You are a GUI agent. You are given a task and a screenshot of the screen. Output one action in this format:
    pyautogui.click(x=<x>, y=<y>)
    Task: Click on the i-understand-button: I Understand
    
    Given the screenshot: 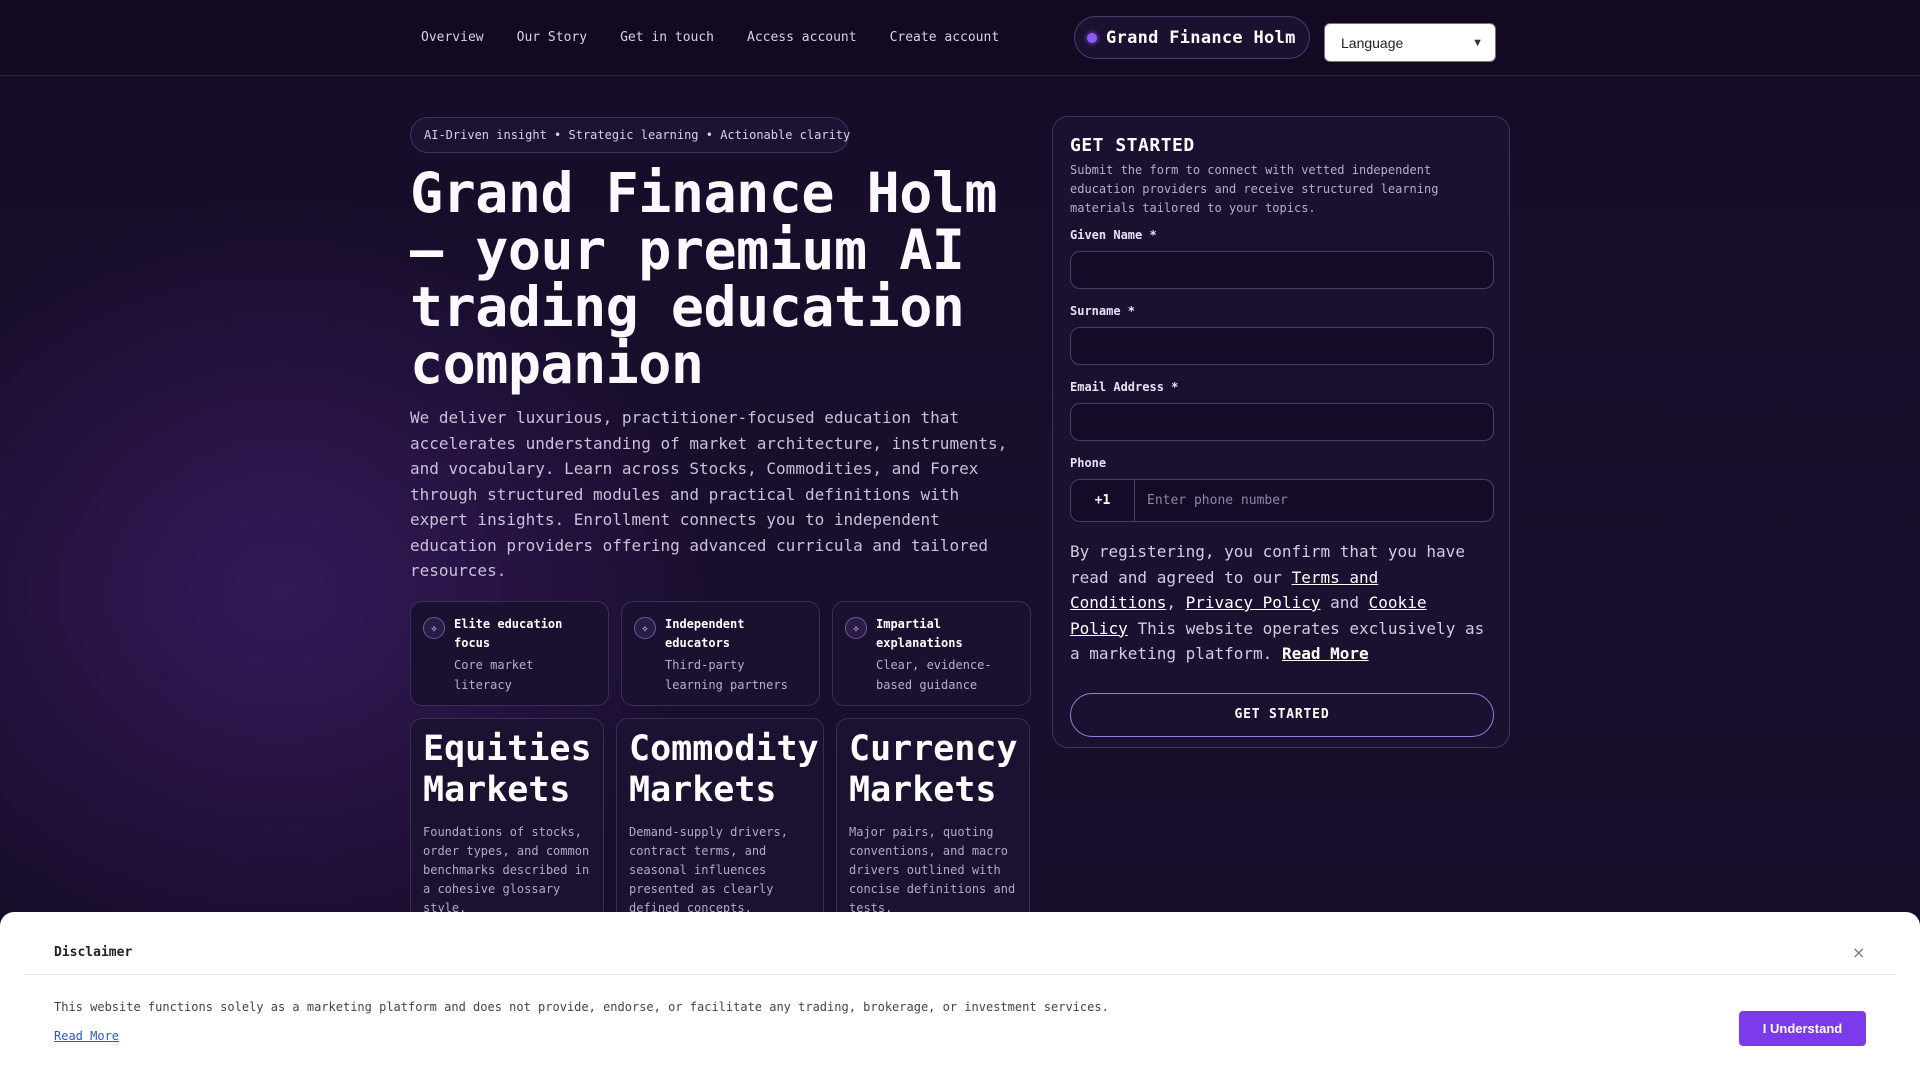 What is the action you would take?
    pyautogui.click(x=1802, y=1028)
    